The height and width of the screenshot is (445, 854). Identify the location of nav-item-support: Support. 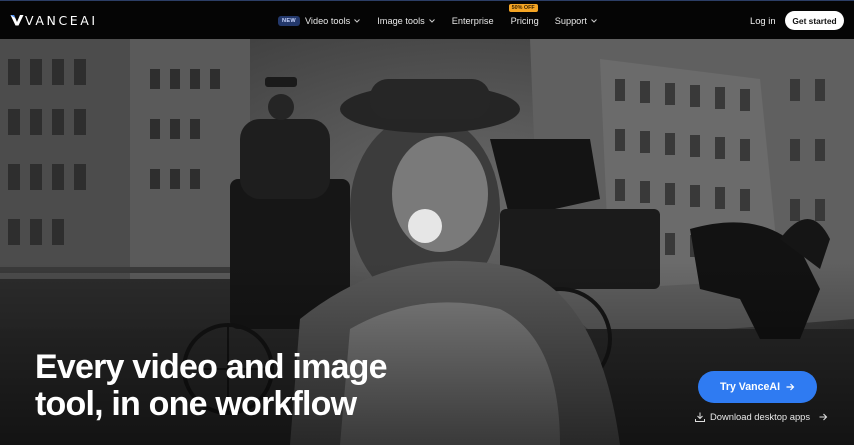
(576, 21).